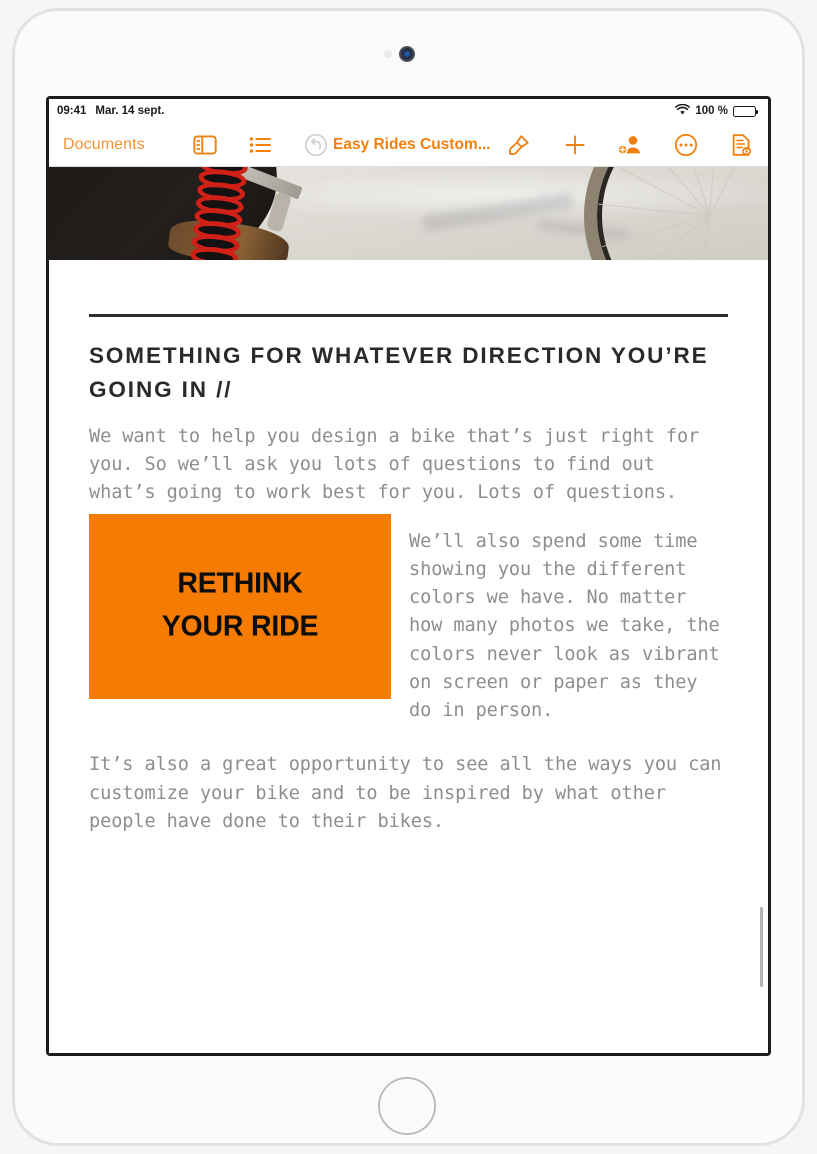 The image size is (817, 1154). I want to click on camera-icon, so click(407, 54).